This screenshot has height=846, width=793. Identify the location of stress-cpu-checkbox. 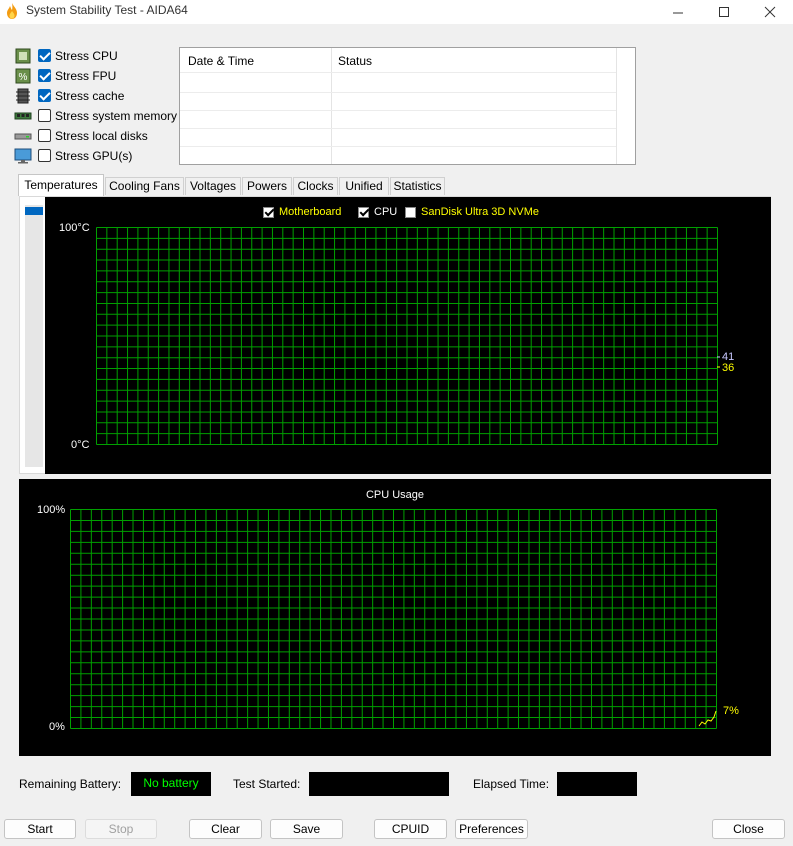
(44, 55).